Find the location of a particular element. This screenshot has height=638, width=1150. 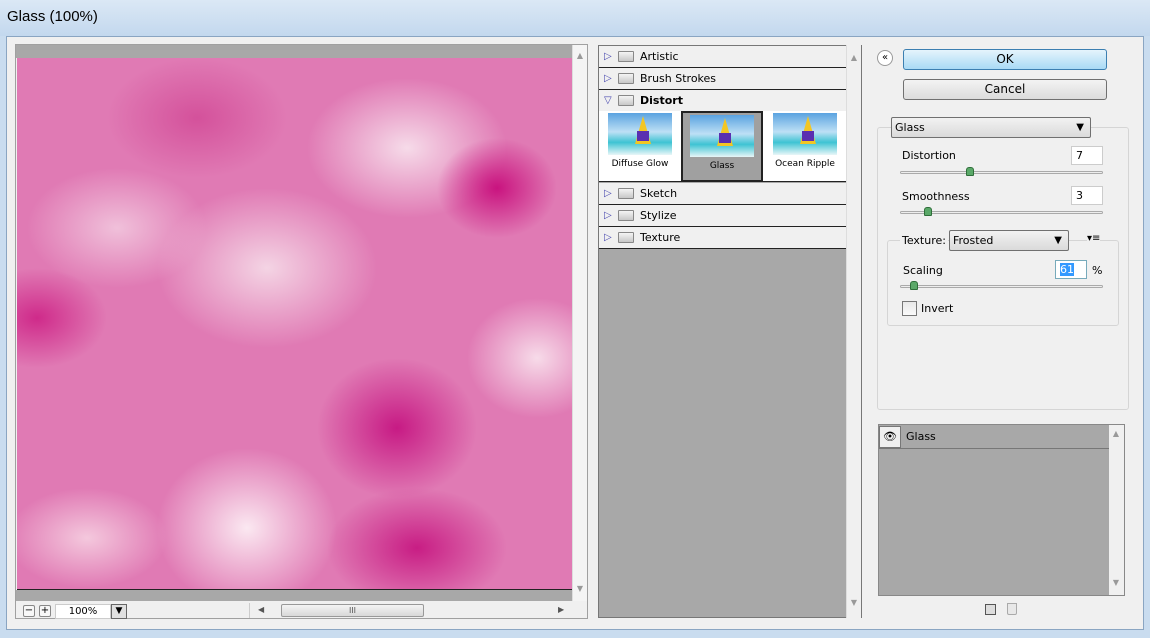

zoom-level-field: 100% is located at coordinates (83, 611).